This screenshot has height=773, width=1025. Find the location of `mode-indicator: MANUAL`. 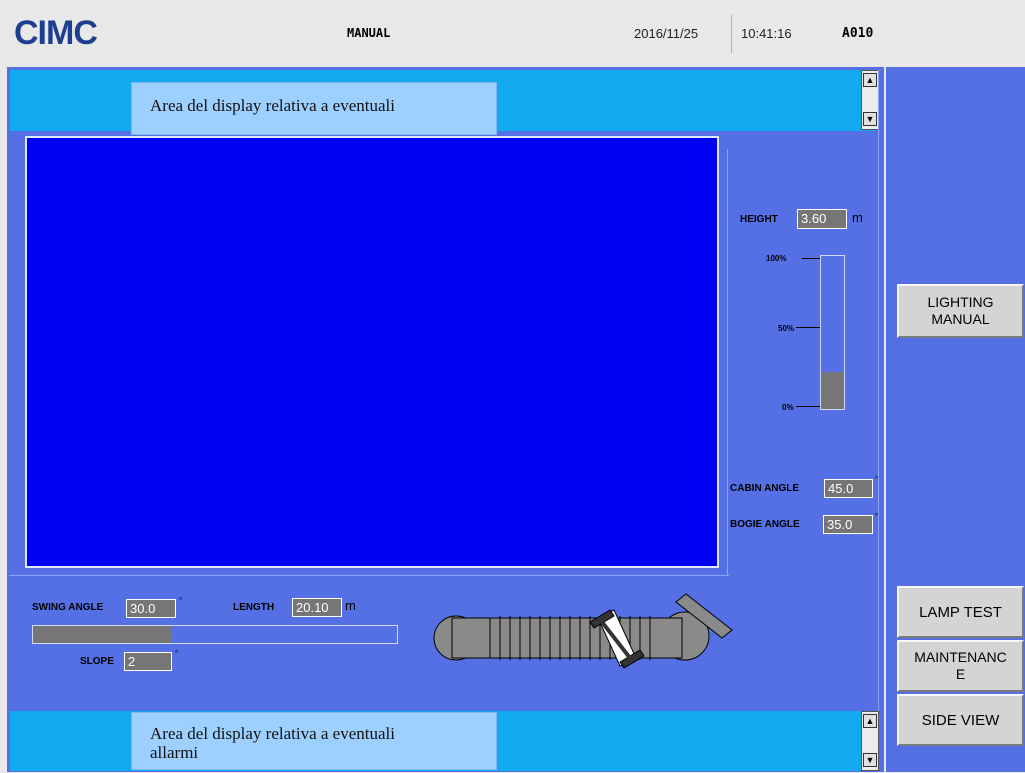

mode-indicator: MANUAL is located at coordinates (369, 33).